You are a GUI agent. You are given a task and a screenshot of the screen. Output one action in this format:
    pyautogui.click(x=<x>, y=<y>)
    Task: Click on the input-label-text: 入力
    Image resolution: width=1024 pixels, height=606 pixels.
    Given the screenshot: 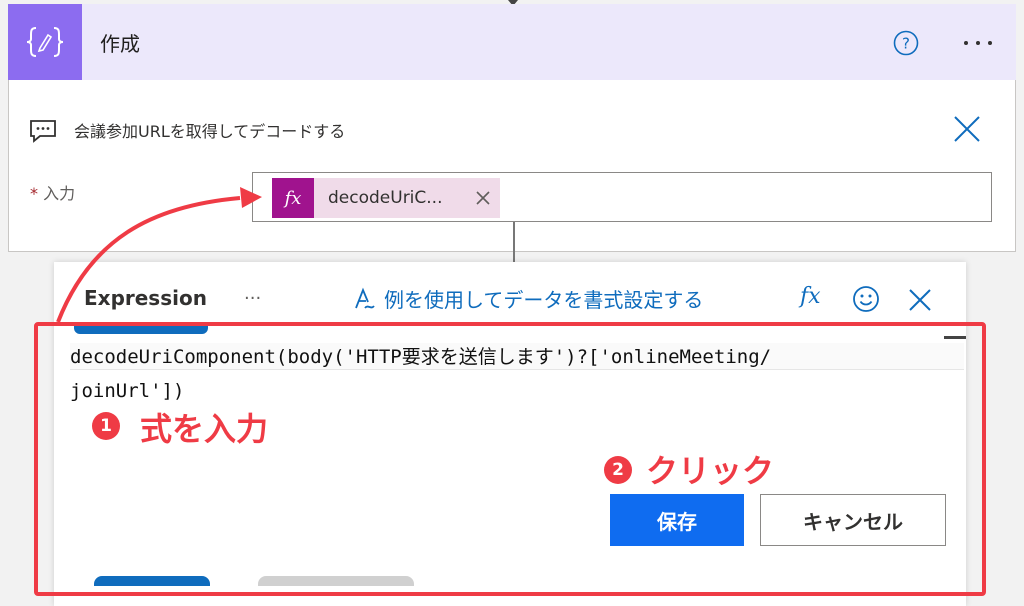 What is the action you would take?
    pyautogui.click(x=59, y=193)
    